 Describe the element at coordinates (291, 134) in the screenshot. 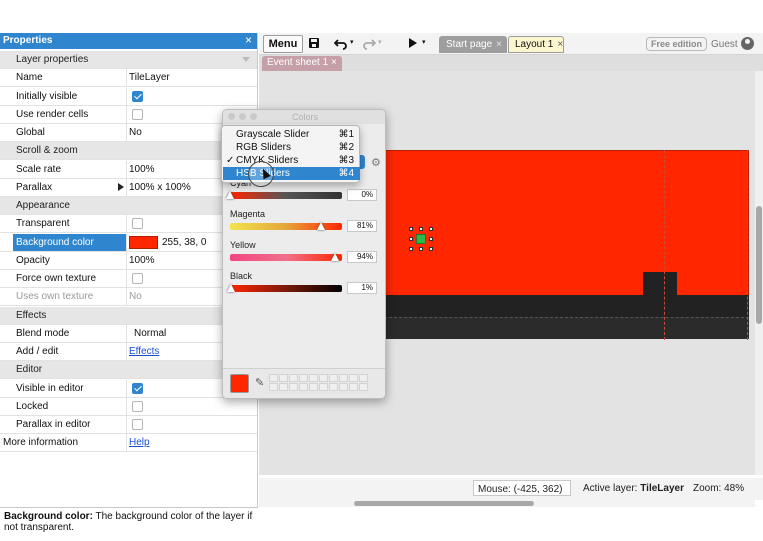

I see `menu-item-grayscale-slider: Grayscale Slider ⌘1` at that location.